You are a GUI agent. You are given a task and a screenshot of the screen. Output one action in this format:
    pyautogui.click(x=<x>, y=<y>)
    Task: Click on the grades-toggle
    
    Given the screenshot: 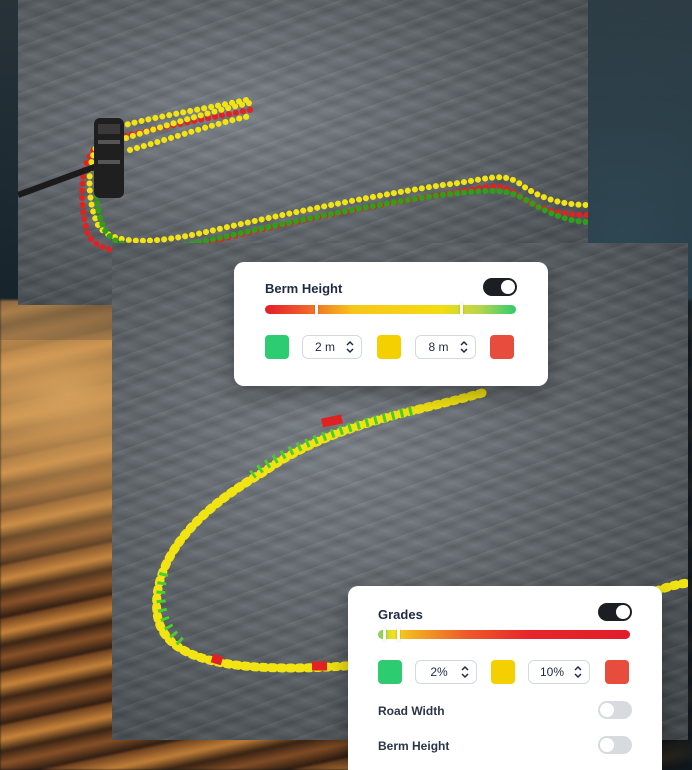 What is the action you would take?
    pyautogui.click(x=615, y=612)
    